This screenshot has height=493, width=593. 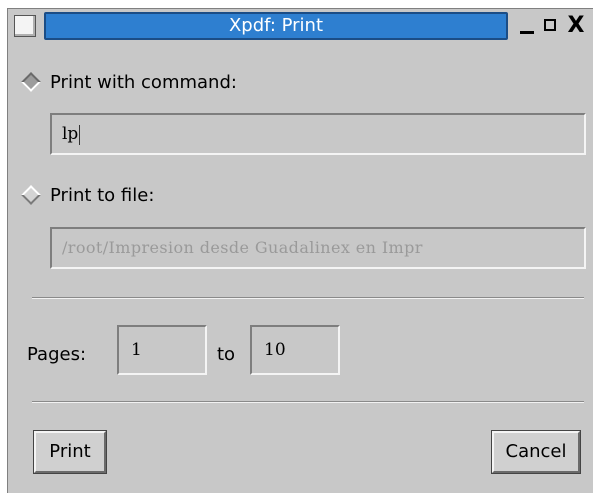 I want to click on pages-label: Pages:, so click(x=57, y=354).